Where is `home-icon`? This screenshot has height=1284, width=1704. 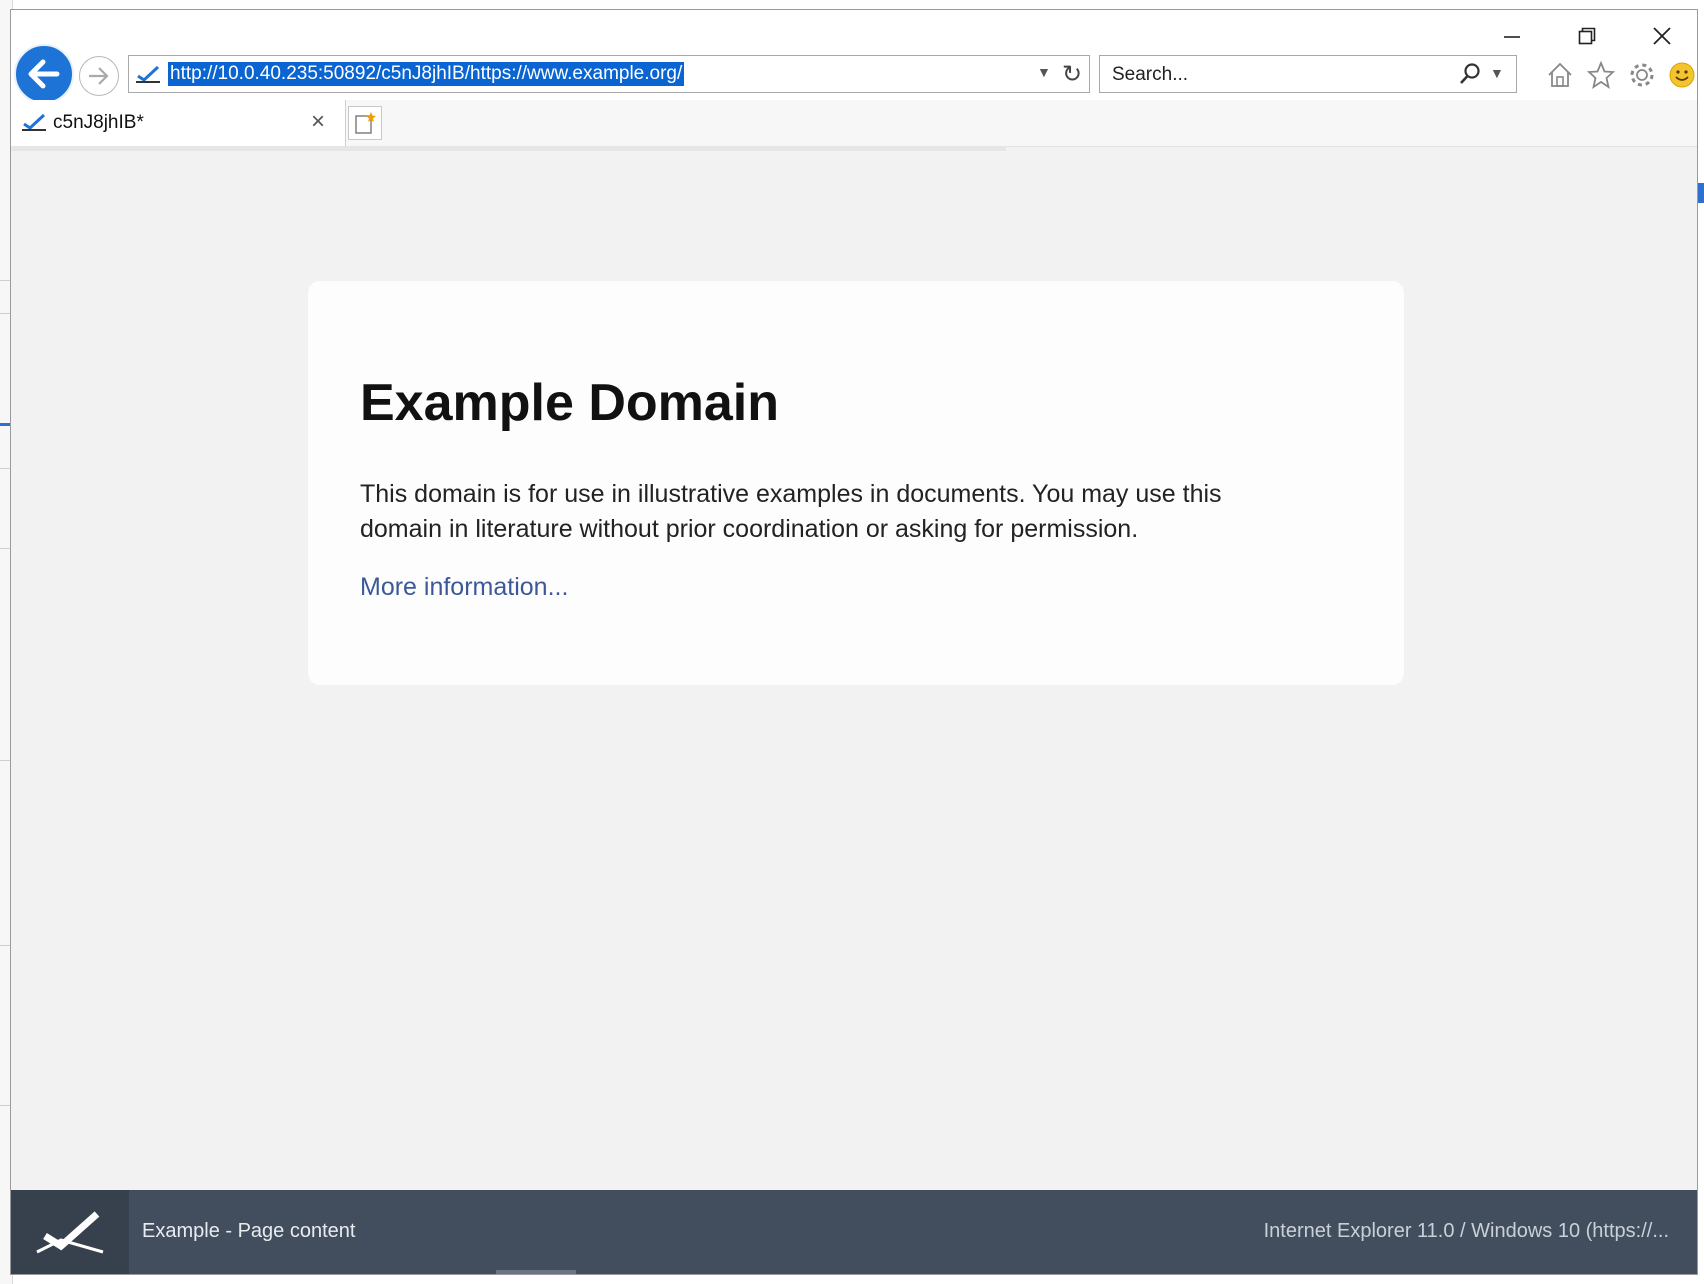
home-icon is located at coordinates (1560, 74).